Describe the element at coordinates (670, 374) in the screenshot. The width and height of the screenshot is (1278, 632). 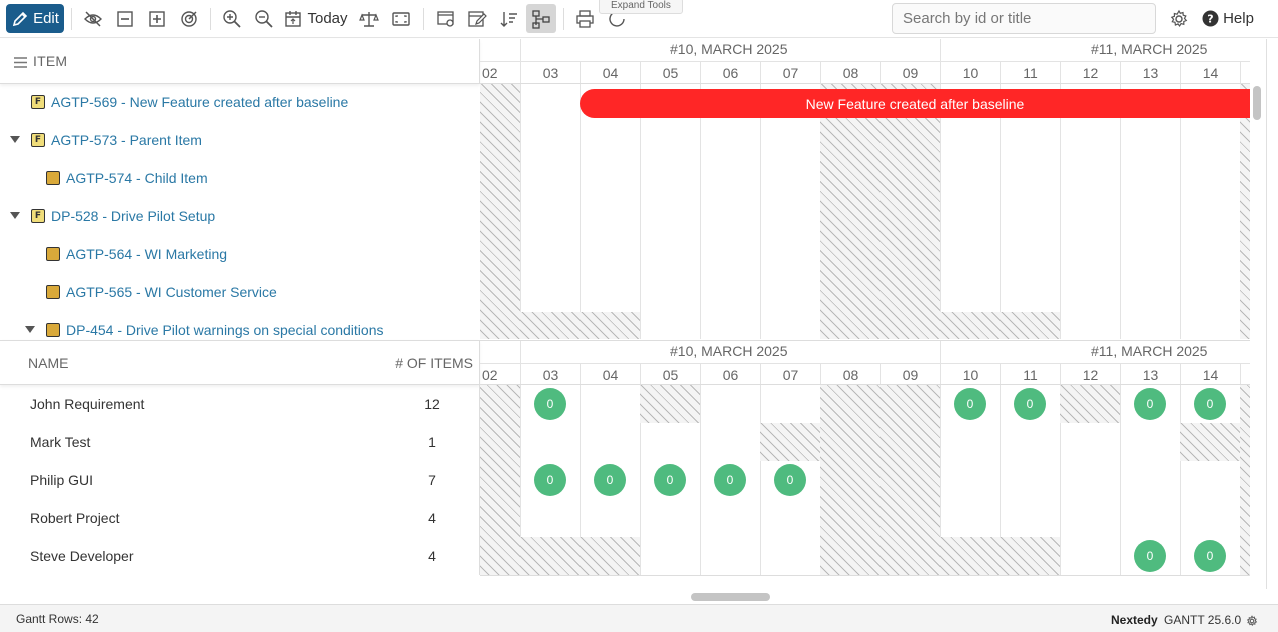
I see `day-label: 05` at that location.